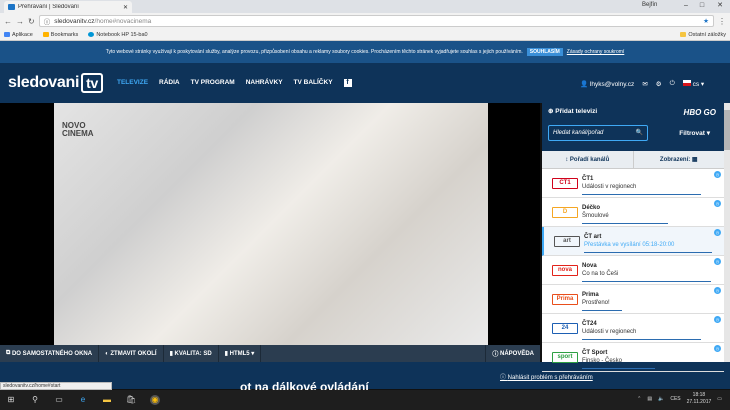  I want to click on channel-watermark: NOVO CINEMA, so click(78, 129).